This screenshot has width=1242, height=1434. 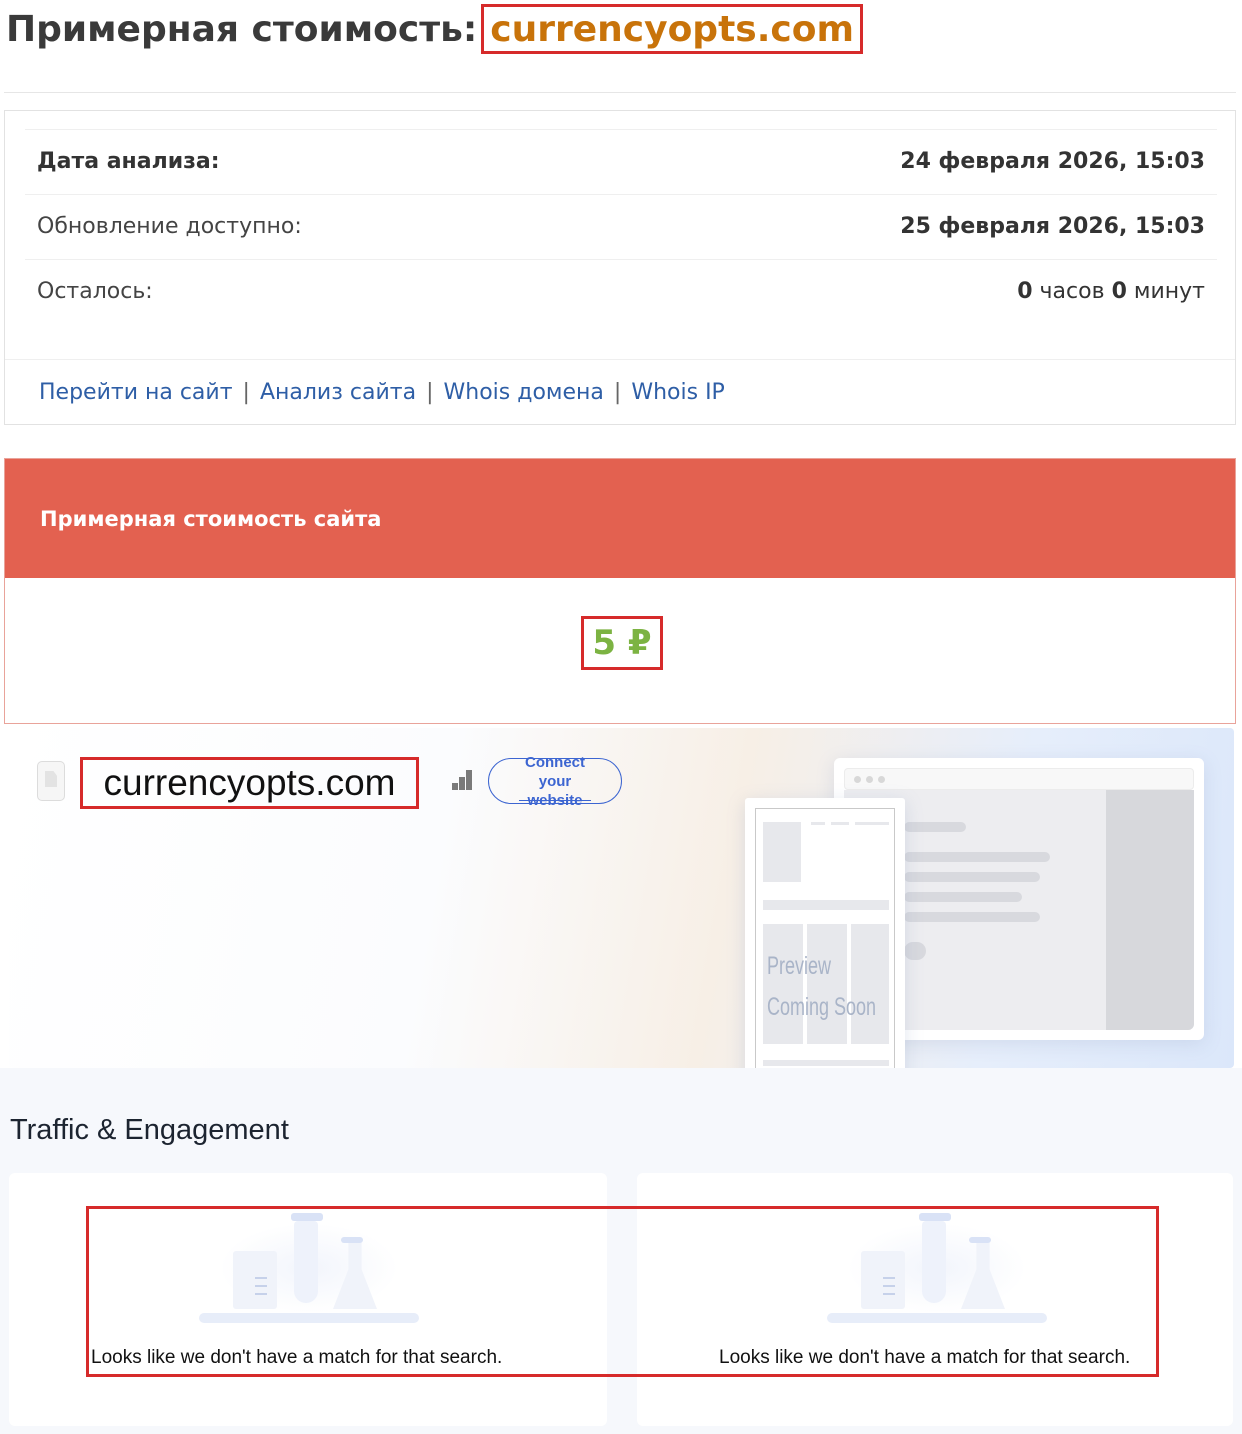 What do you see at coordinates (1052, 161) in the screenshot?
I see `analysis-date-value: 24 февраля 2026, 15:03` at bounding box center [1052, 161].